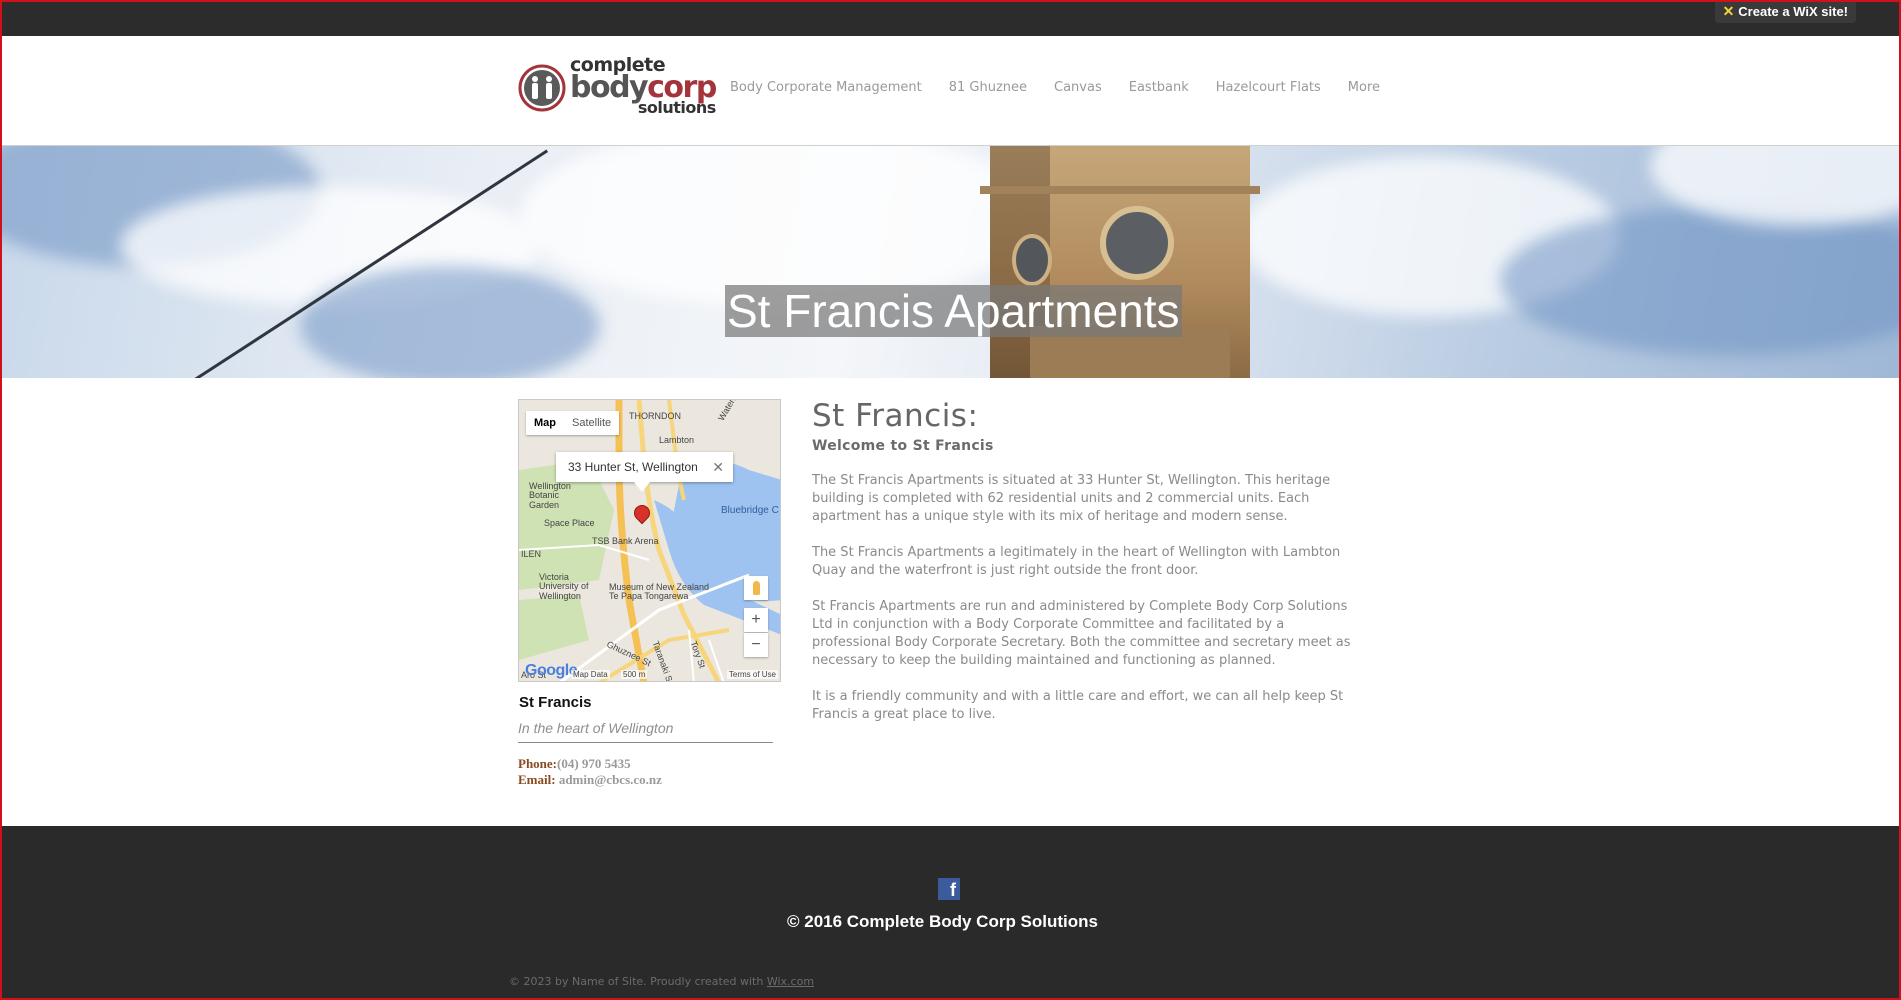  What do you see at coordinates (1364, 87) in the screenshot?
I see `nav-item-more: More` at bounding box center [1364, 87].